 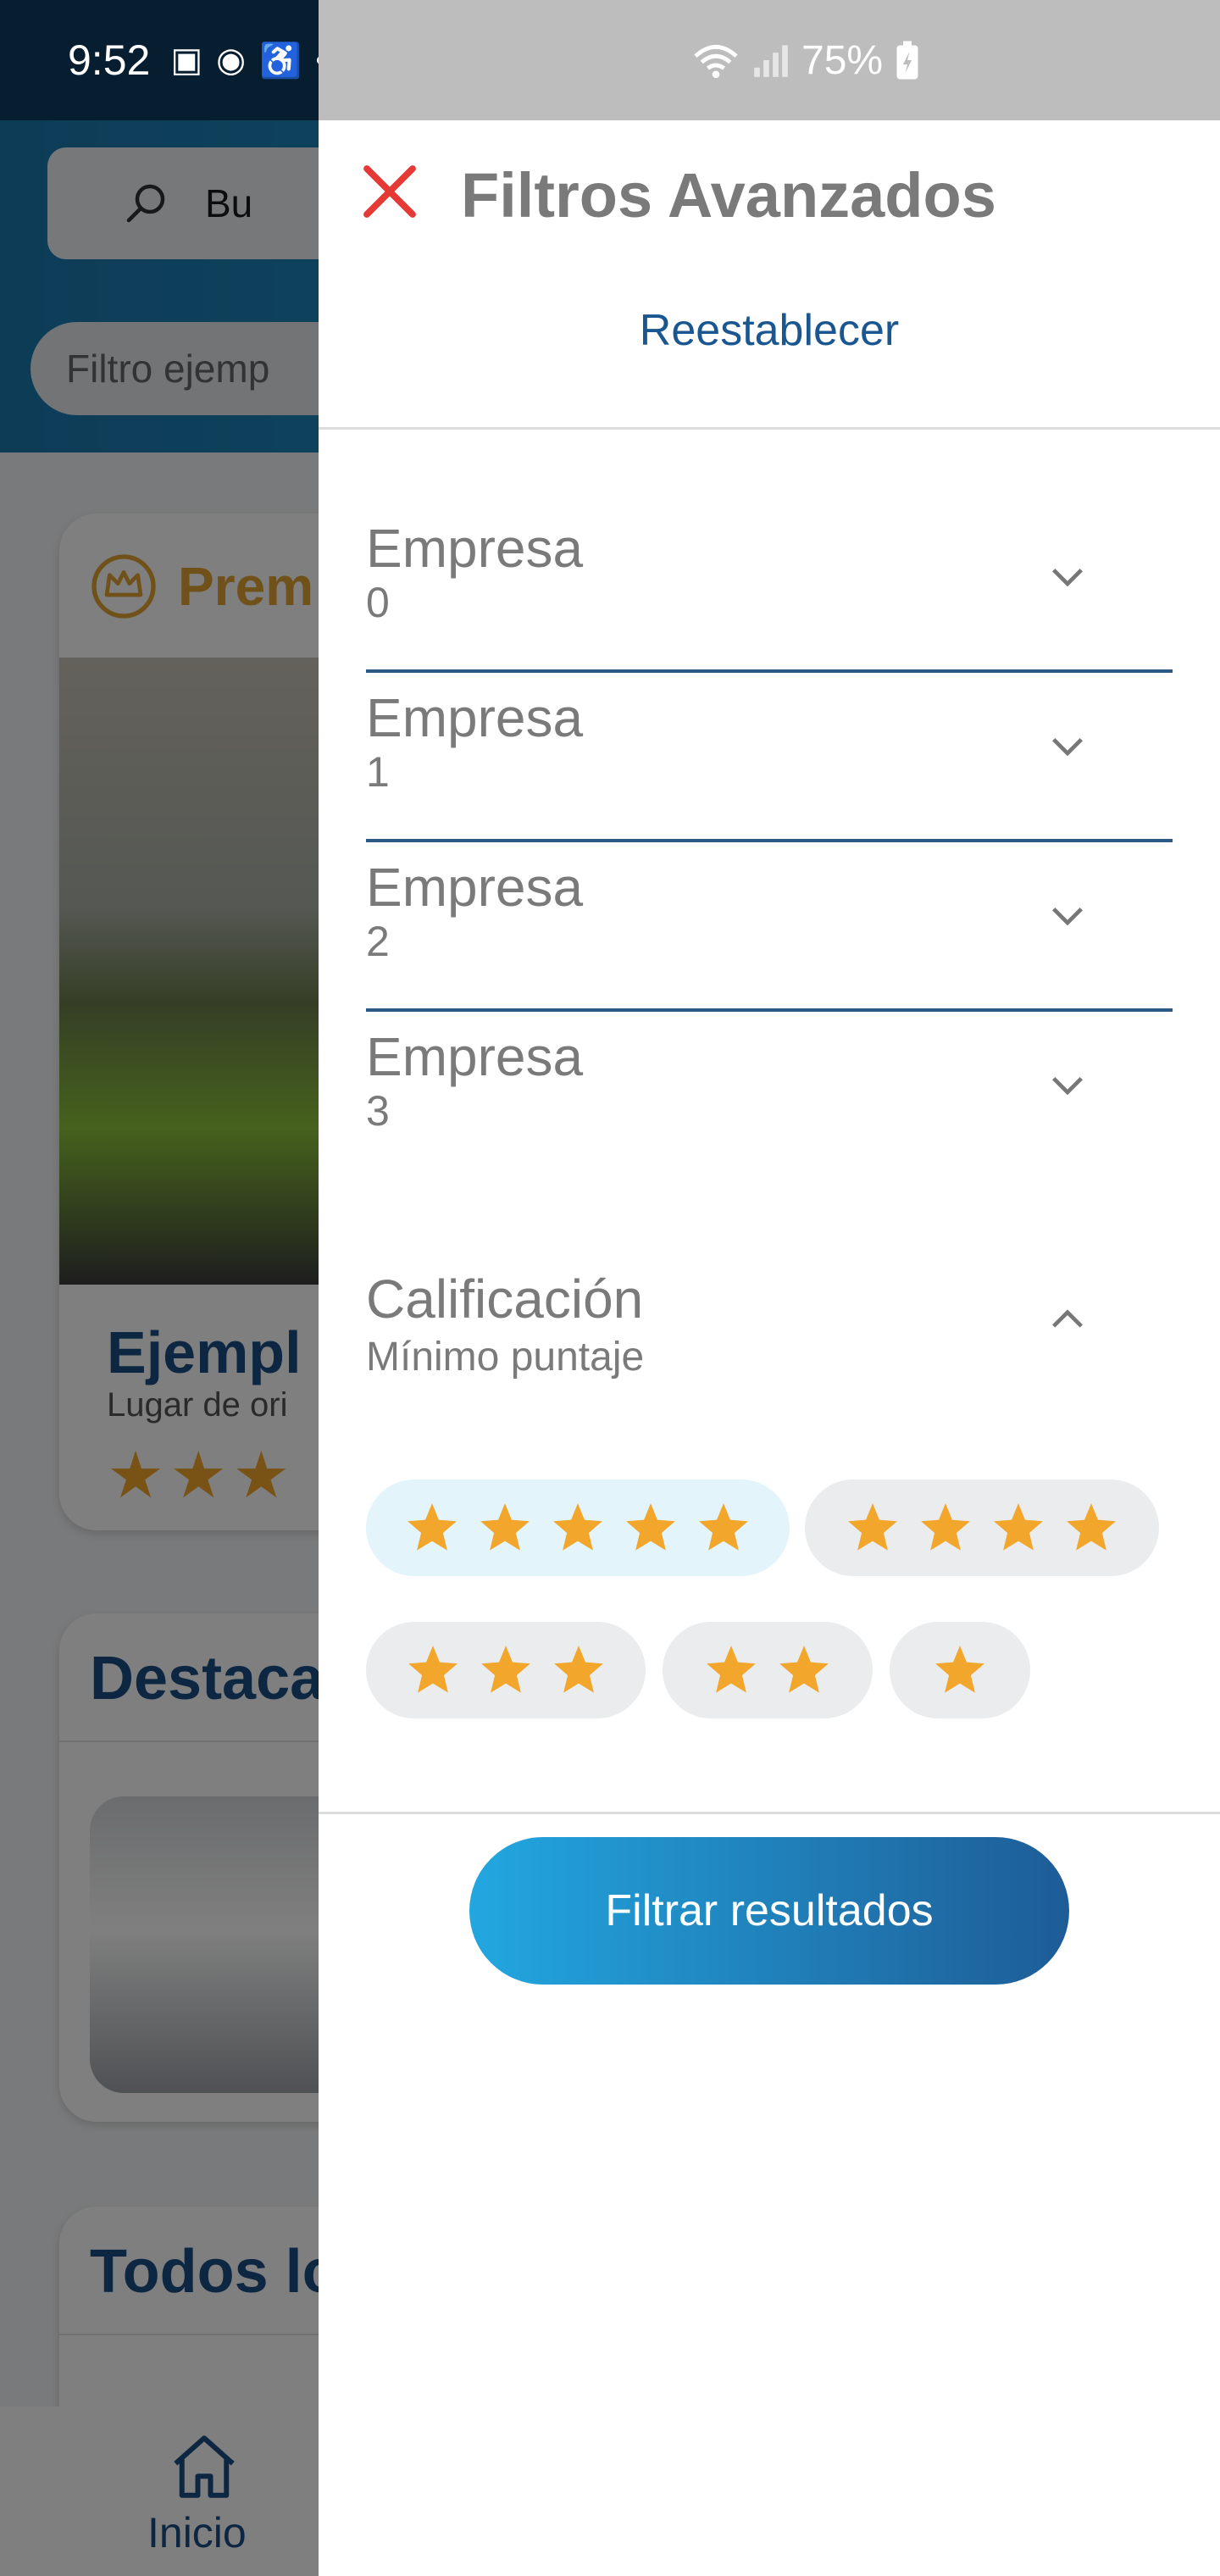 What do you see at coordinates (769, 1911) in the screenshot?
I see `apply-filters-button: Filtrar resultados` at bounding box center [769, 1911].